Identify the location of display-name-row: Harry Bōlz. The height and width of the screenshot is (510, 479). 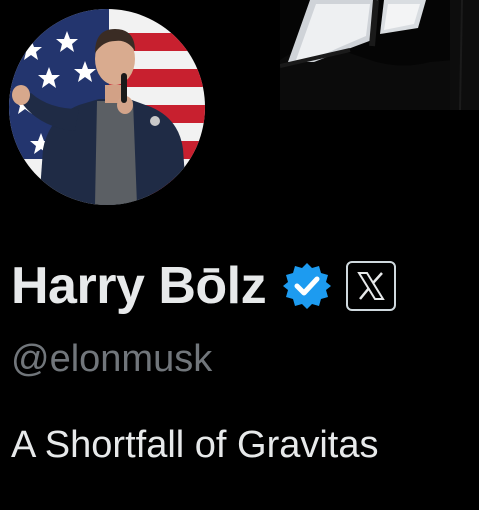
(204, 286).